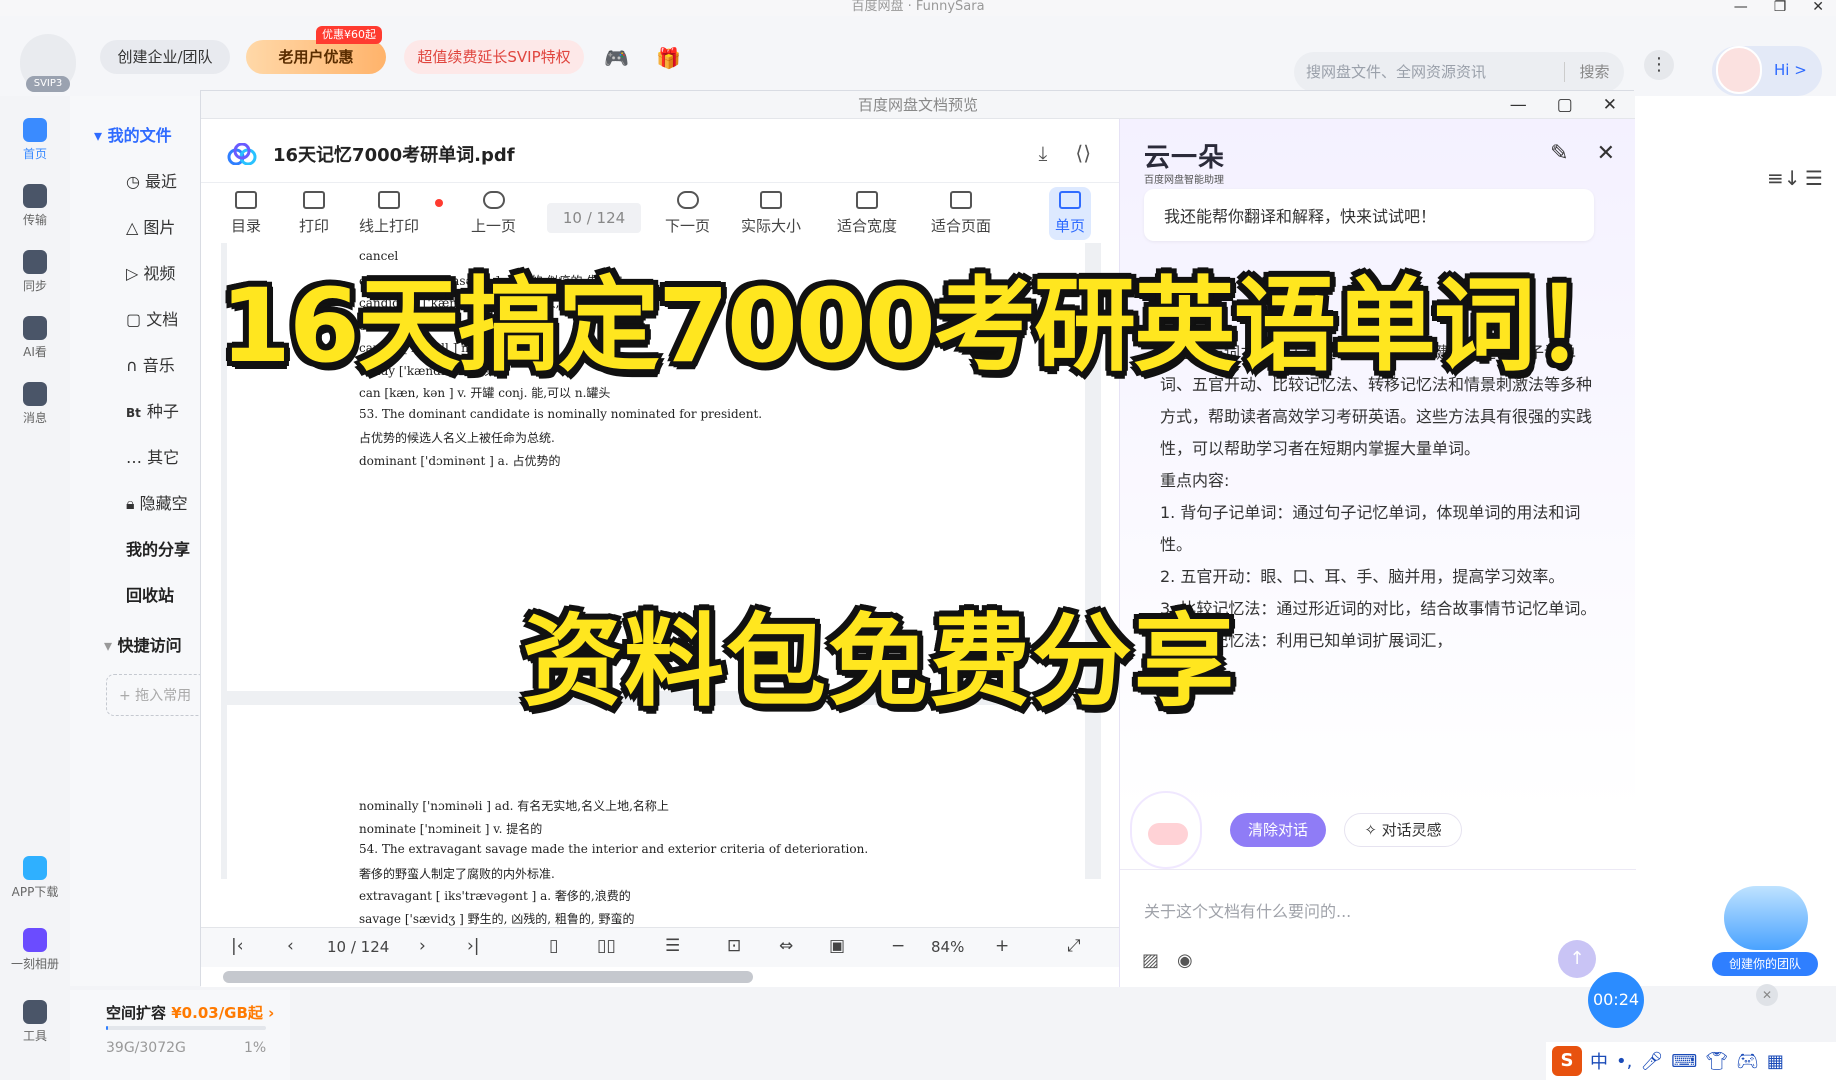 This screenshot has width=1836, height=1080. What do you see at coordinates (687, 200) in the screenshot?
I see `next-page-icon` at bounding box center [687, 200].